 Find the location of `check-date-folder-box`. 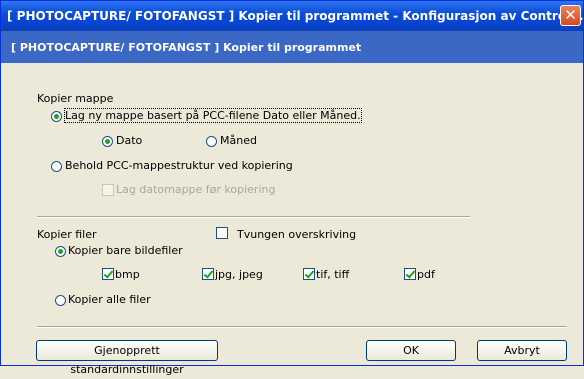

check-date-folder-box is located at coordinates (108, 190).